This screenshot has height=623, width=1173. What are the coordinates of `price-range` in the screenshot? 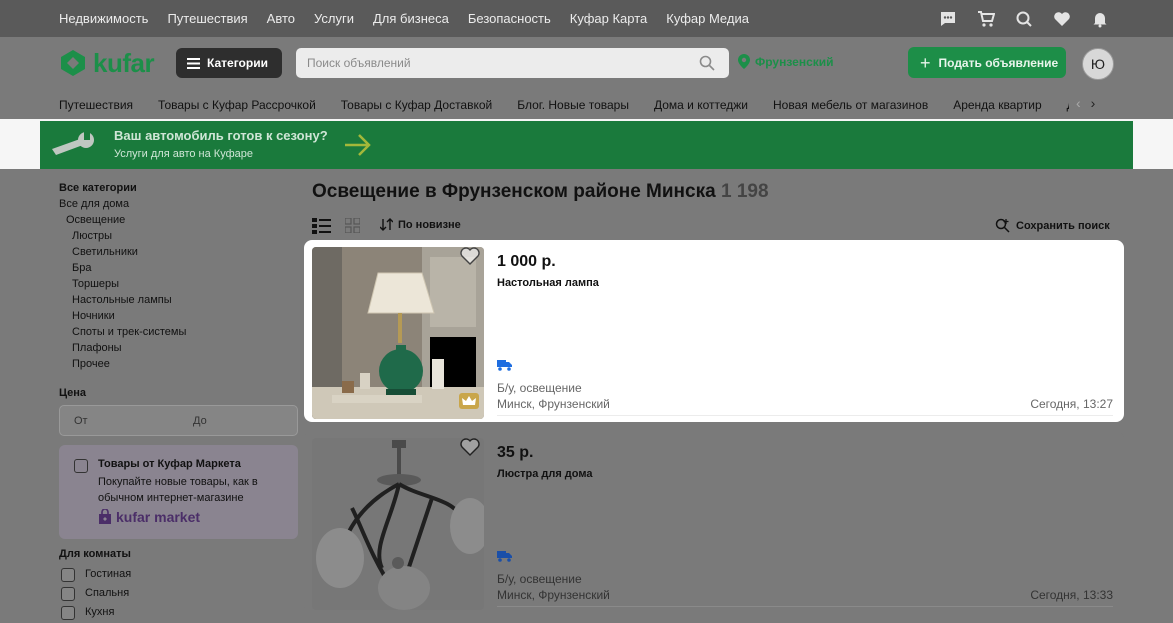 It's located at (178, 420).